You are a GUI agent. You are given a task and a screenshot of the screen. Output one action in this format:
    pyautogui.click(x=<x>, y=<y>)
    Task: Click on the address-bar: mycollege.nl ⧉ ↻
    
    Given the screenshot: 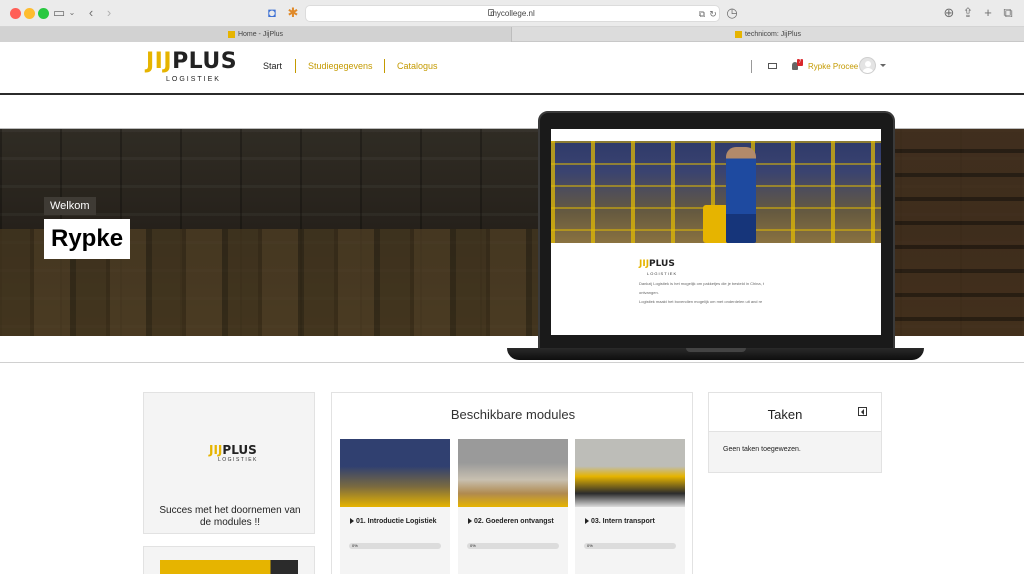 What is the action you would take?
    pyautogui.click(x=512, y=13)
    